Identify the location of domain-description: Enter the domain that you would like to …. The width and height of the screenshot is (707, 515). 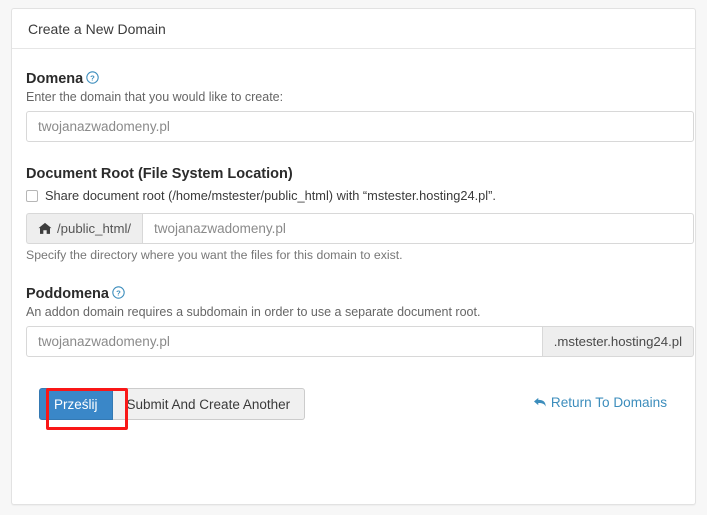
(155, 97).